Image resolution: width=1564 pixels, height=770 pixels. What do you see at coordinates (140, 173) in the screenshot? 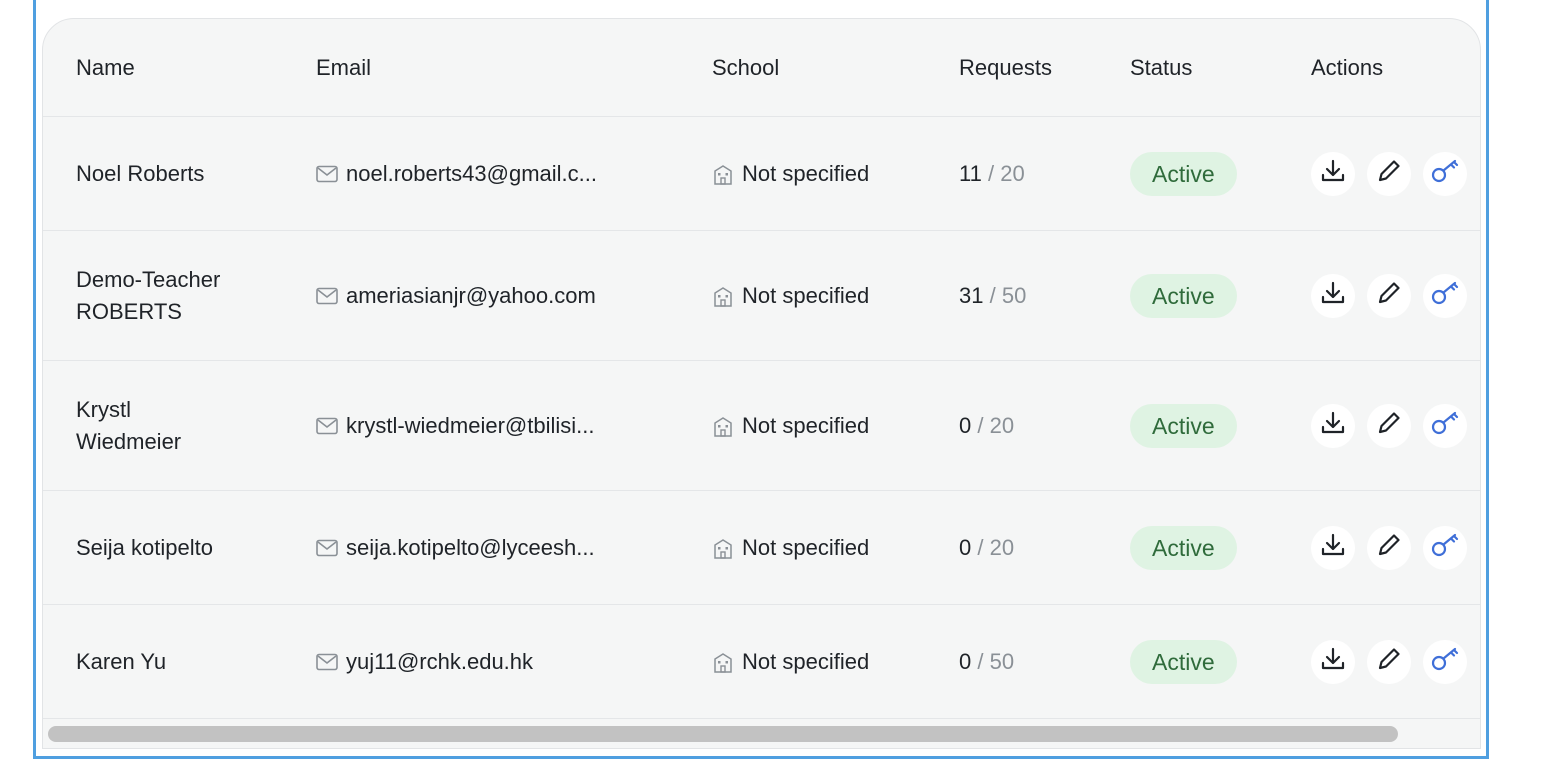
I see `user-name: Noel Roberts` at bounding box center [140, 173].